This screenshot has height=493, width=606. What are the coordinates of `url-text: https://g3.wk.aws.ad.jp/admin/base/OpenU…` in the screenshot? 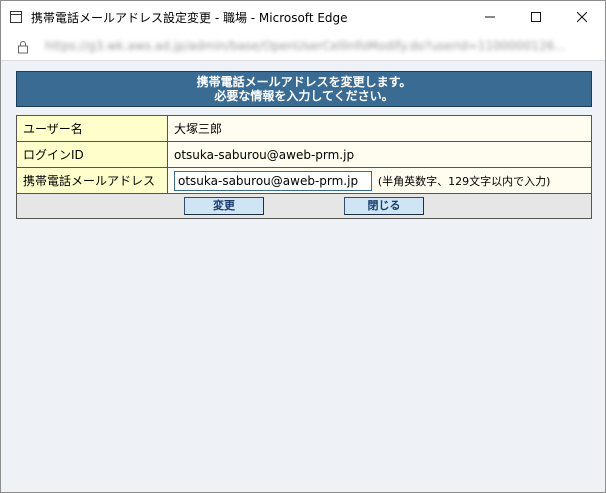 It's located at (315, 46).